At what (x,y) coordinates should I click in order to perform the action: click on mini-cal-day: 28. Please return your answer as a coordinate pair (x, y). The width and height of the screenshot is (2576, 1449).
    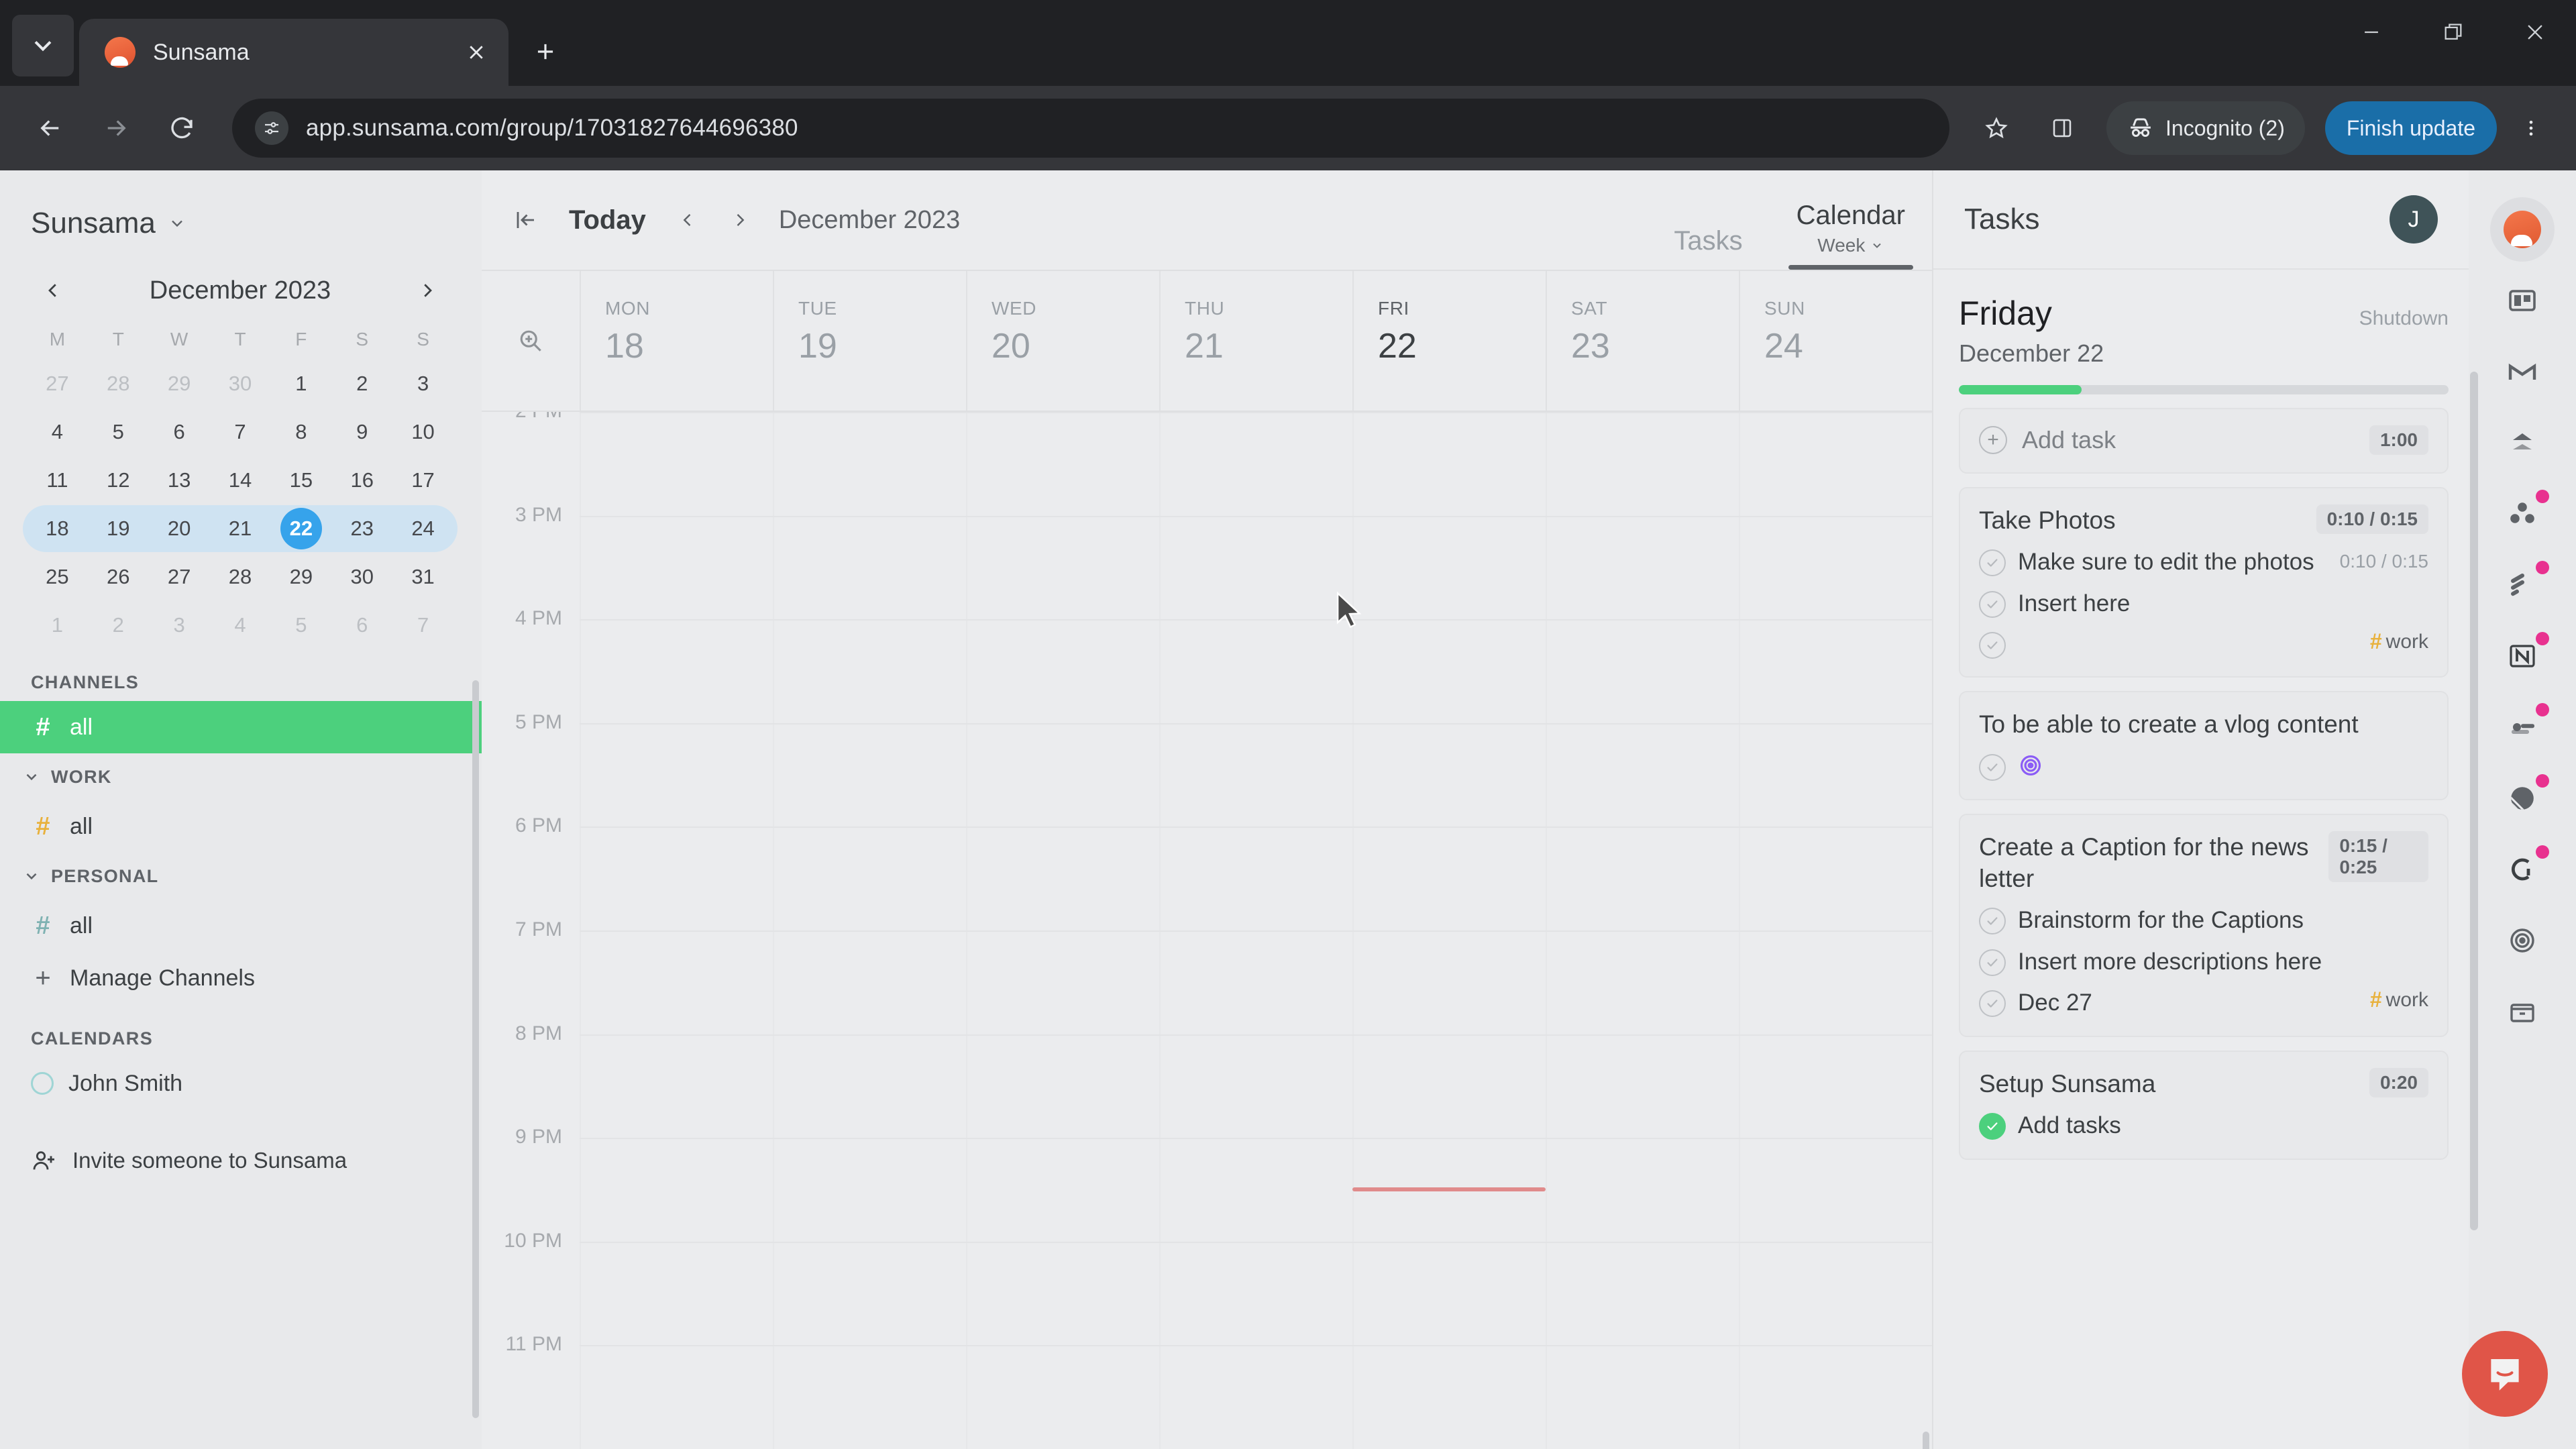
    Looking at the image, I should click on (118, 384).